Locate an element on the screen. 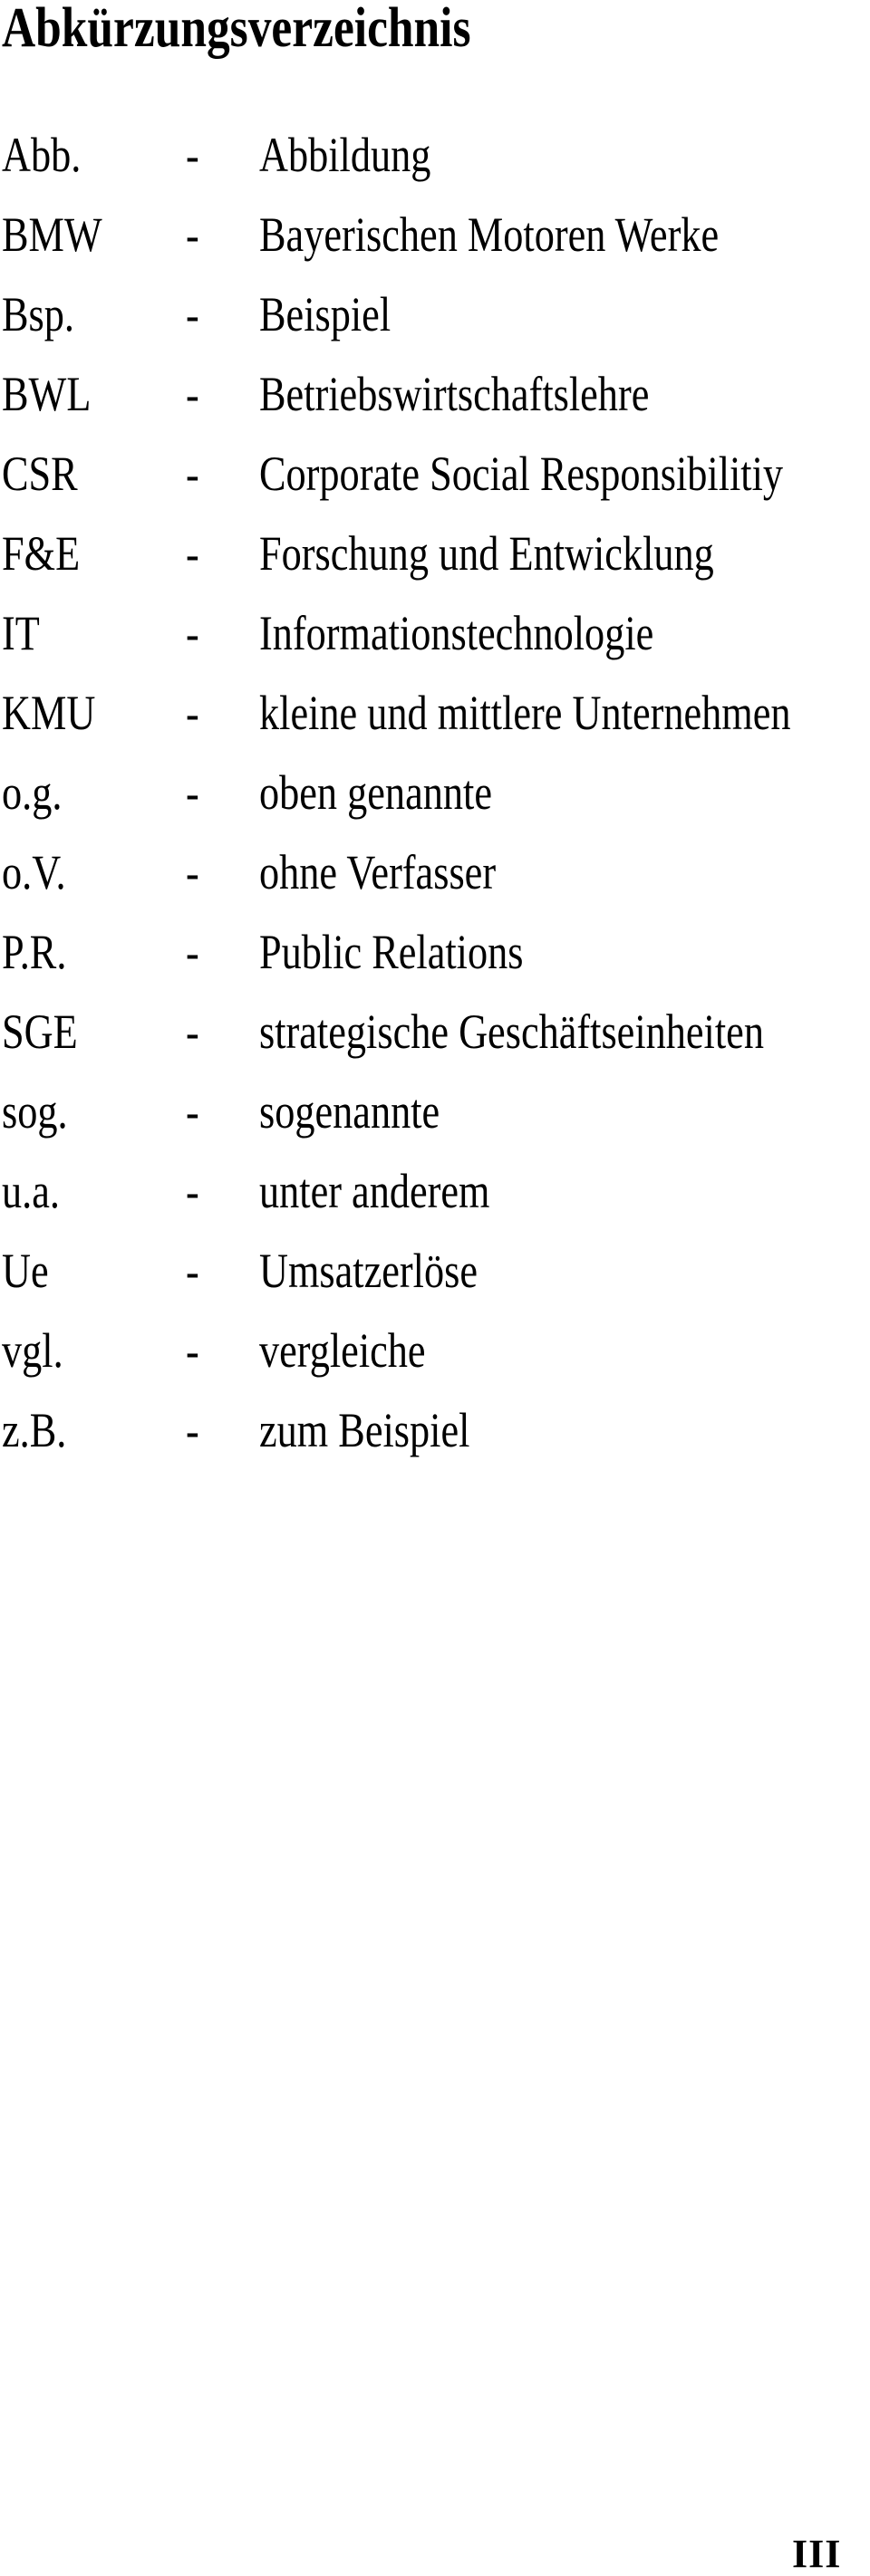 The width and height of the screenshot is (870, 2576). abbreviation-meaning: Public Relations is located at coordinates (391, 952).